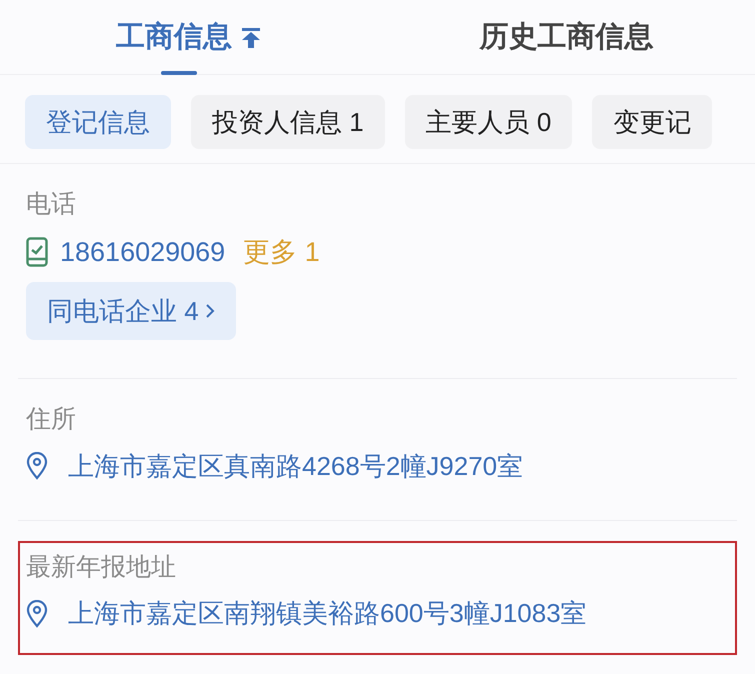  Describe the element at coordinates (189, 37) in the screenshot. I see `tab: 工商信息` at that location.